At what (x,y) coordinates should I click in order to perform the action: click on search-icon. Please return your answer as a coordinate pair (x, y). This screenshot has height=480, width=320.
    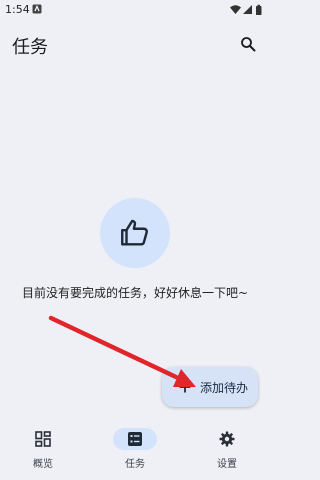
    Looking at the image, I should click on (248, 44).